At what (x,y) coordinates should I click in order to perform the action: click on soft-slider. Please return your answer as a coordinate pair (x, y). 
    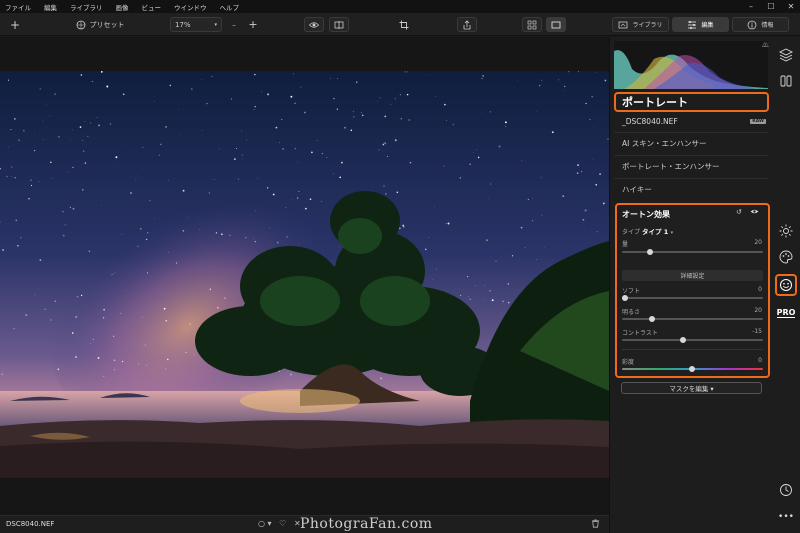
    Looking at the image, I should click on (692, 297).